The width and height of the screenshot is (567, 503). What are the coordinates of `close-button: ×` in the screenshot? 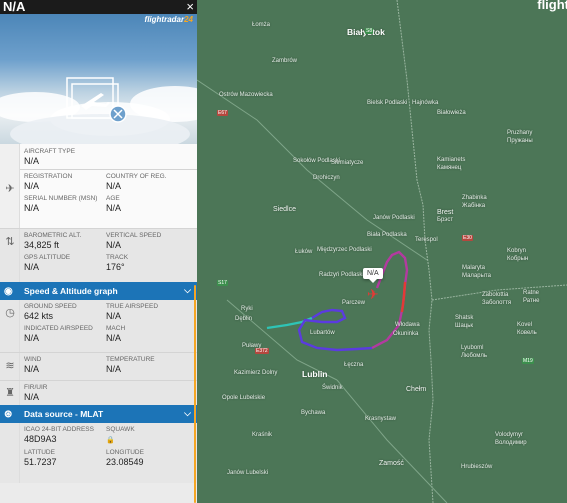 It's located at (190, 6).